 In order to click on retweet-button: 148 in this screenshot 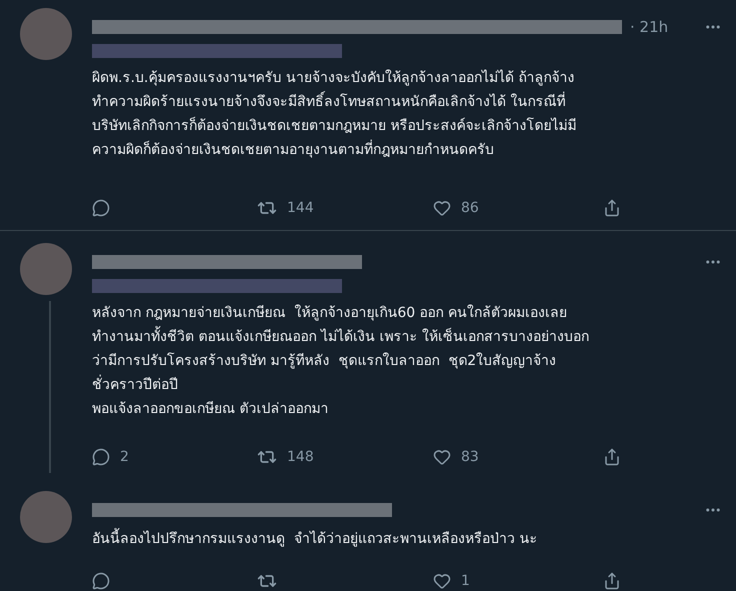, I will do `click(345, 457)`.